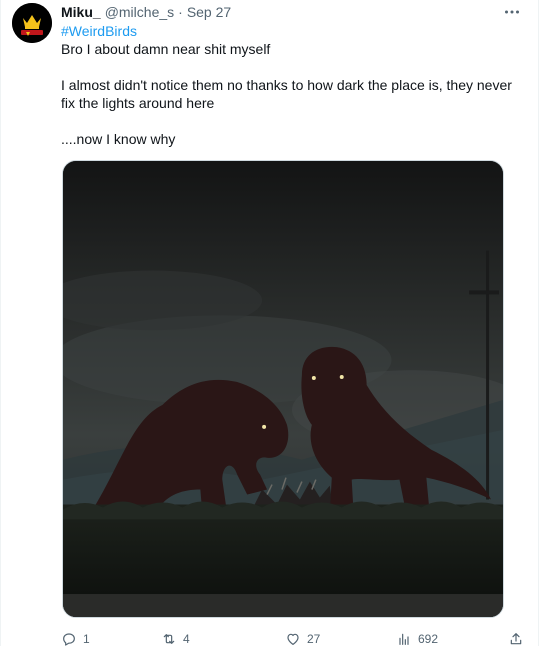  I want to click on ellipsis-icon, so click(512, 12).